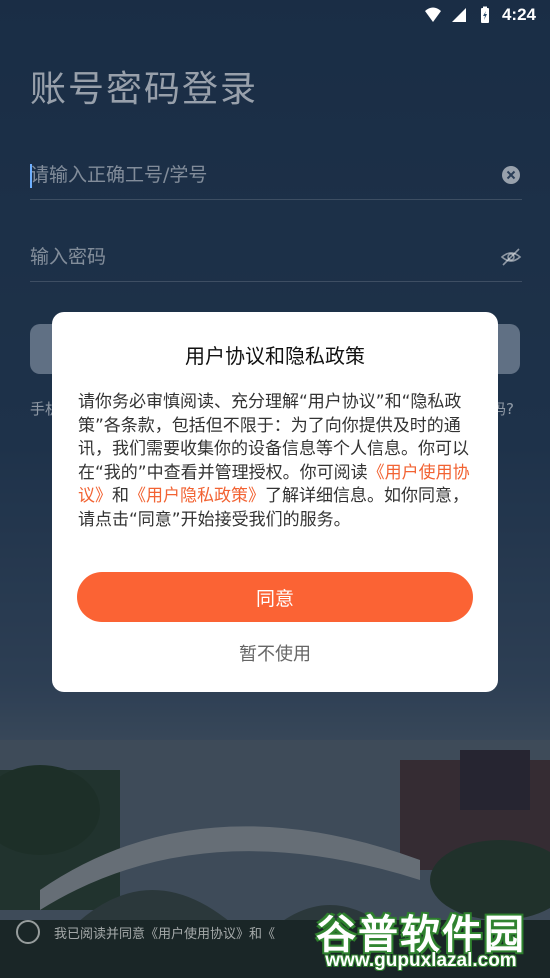  I want to click on text-cursor, so click(31, 176).